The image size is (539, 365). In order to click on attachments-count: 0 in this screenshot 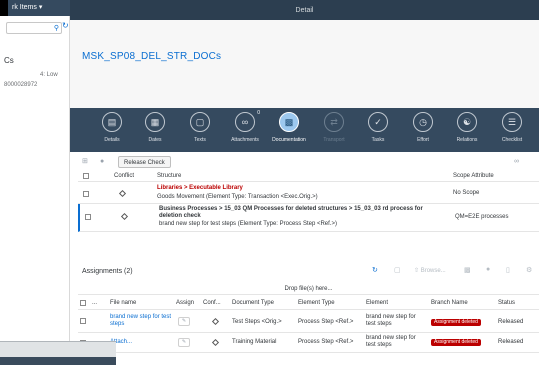, I will do `click(258, 113)`.